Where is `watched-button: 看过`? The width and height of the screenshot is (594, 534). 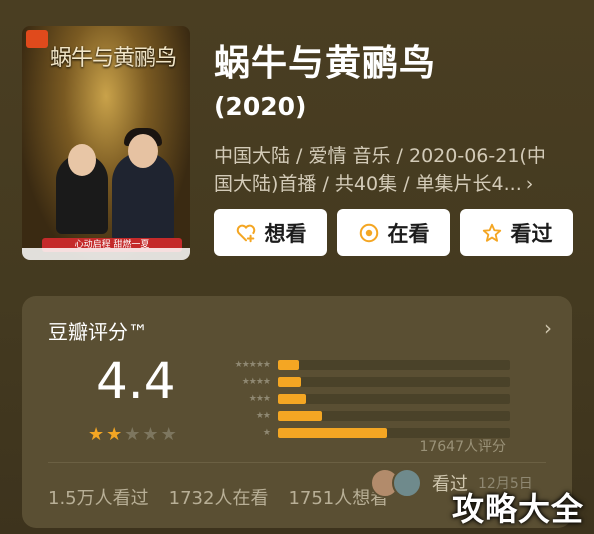 watched-button: 看过 is located at coordinates (516, 232).